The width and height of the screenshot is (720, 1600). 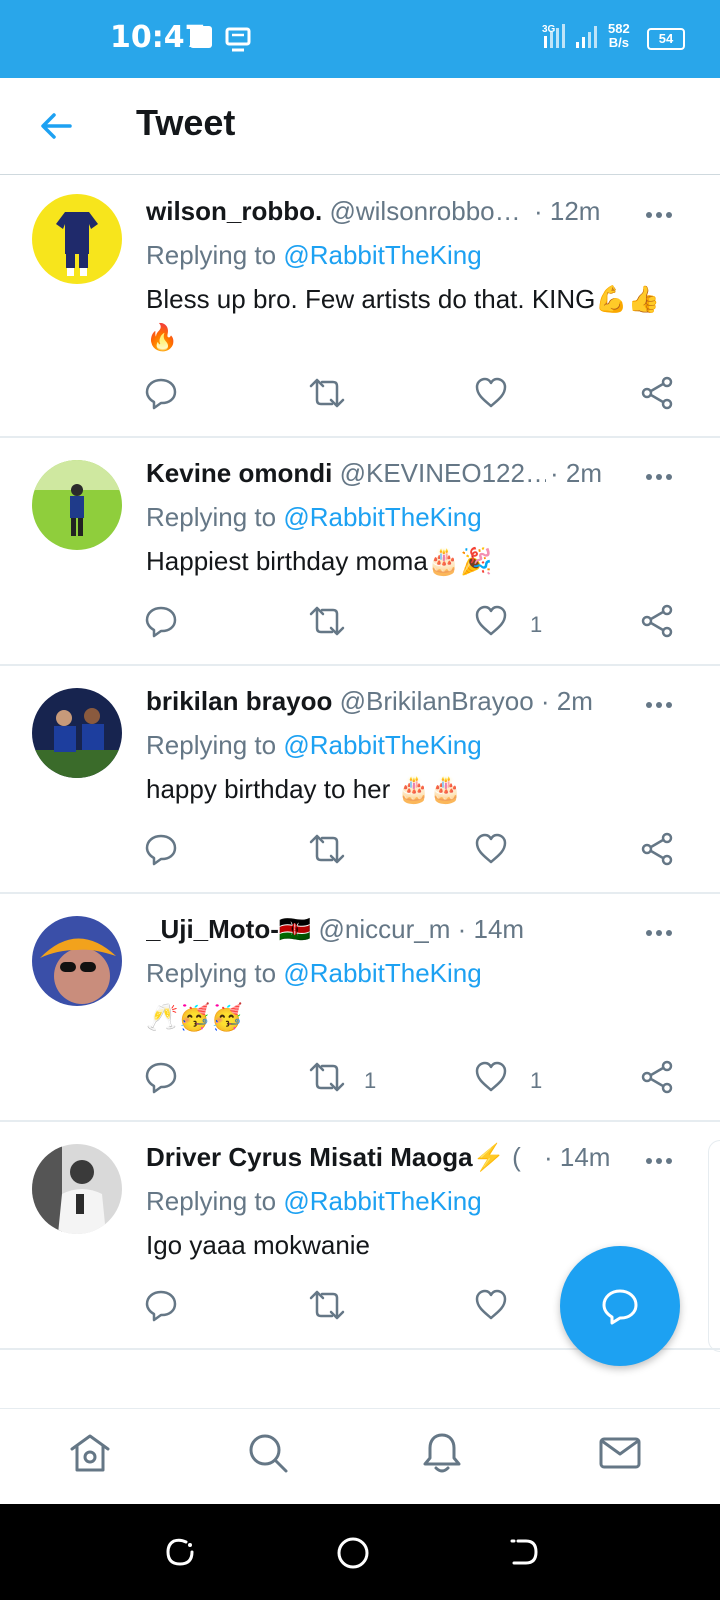 What do you see at coordinates (239, 701) in the screenshot?
I see `display-name: brikilan brayoo` at bounding box center [239, 701].